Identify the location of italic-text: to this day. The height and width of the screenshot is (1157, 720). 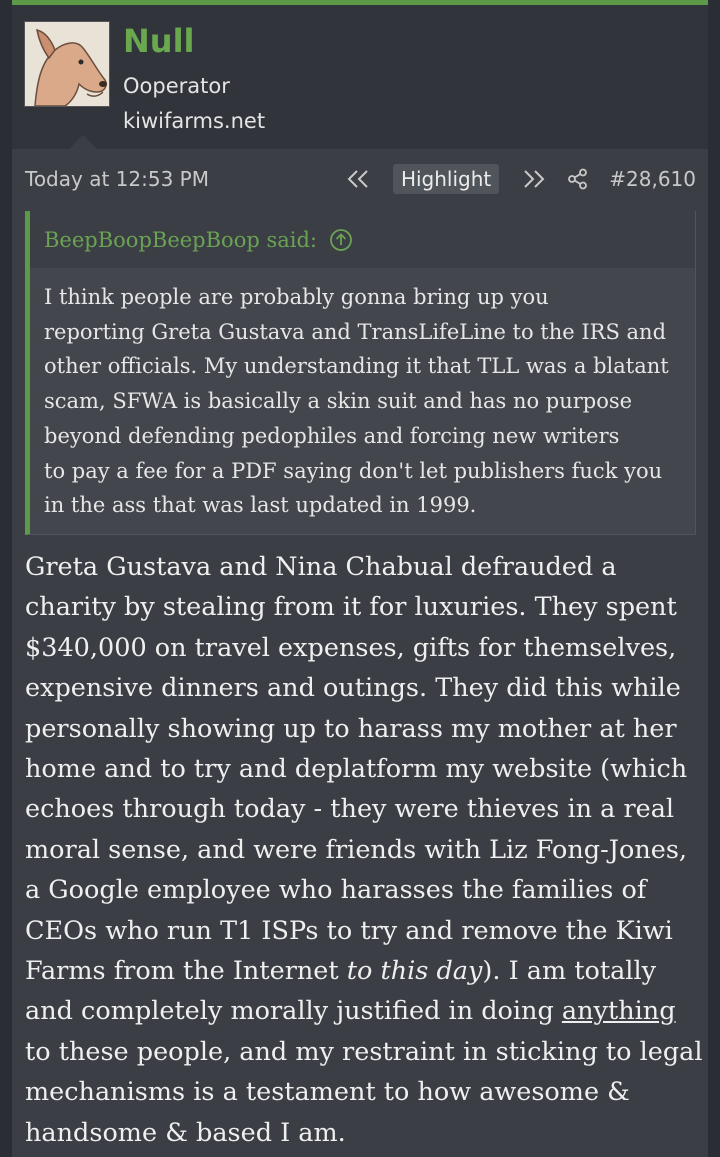
(414, 971).